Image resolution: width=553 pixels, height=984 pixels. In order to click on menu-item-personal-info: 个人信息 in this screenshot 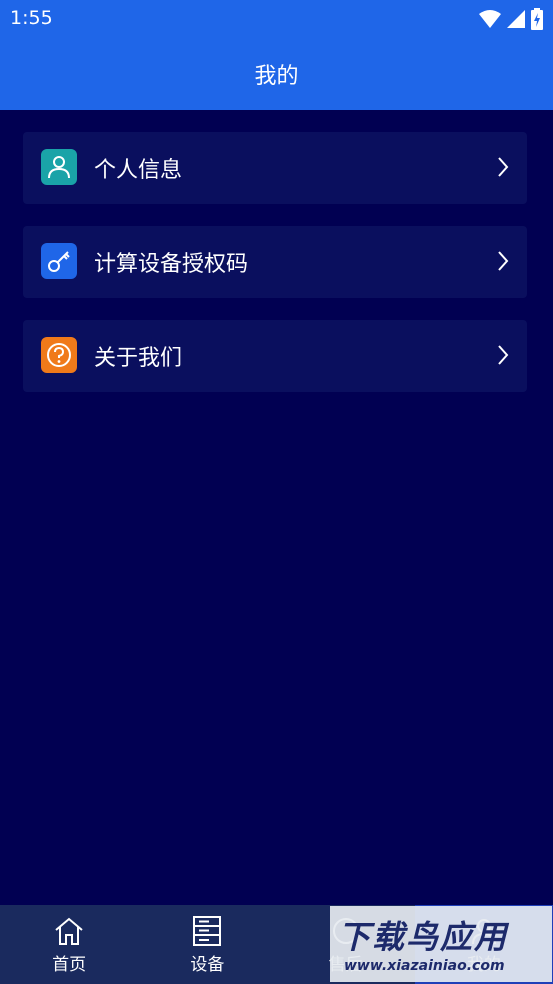, I will do `click(275, 168)`.